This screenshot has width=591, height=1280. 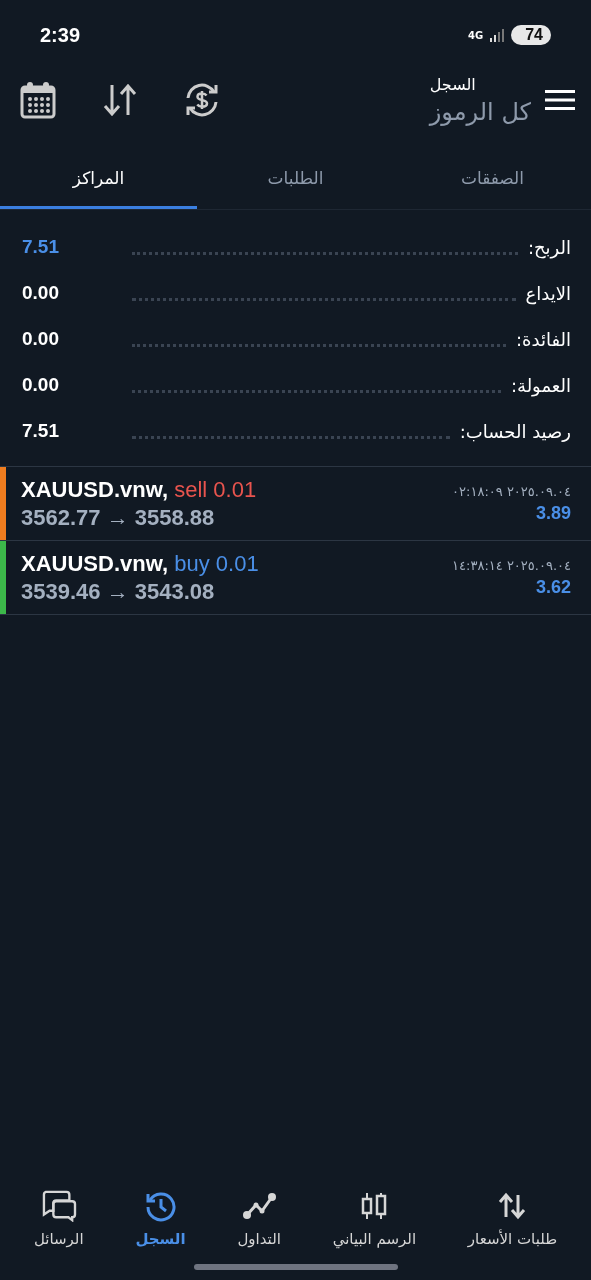 What do you see at coordinates (215, 489) in the screenshot?
I see `deal-side: sell 0.01` at bounding box center [215, 489].